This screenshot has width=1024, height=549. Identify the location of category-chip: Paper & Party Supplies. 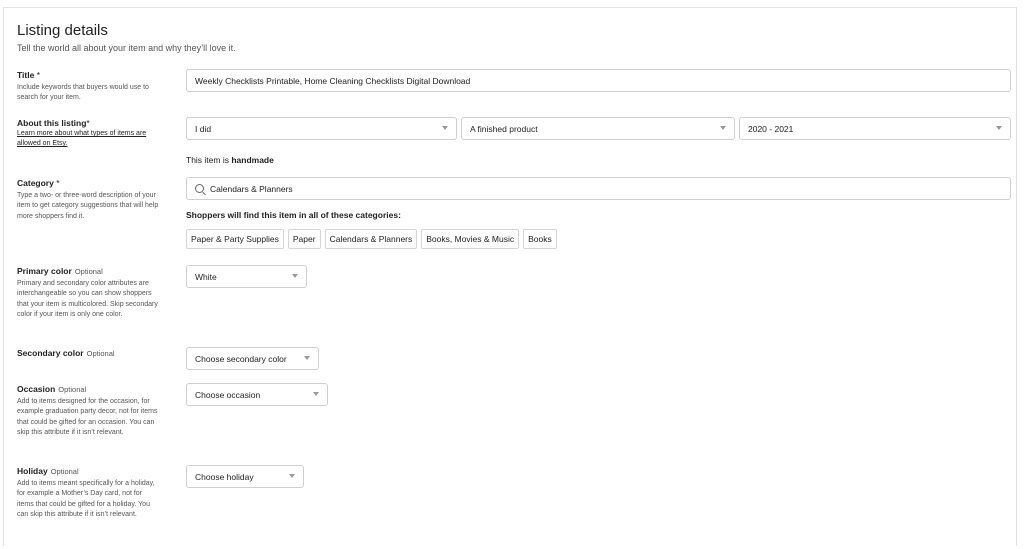
(235, 239).